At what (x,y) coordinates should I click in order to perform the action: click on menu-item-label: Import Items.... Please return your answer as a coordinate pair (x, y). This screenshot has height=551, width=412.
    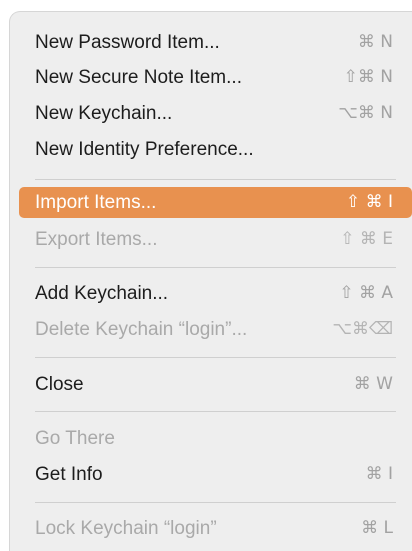
    Looking at the image, I should click on (96, 202).